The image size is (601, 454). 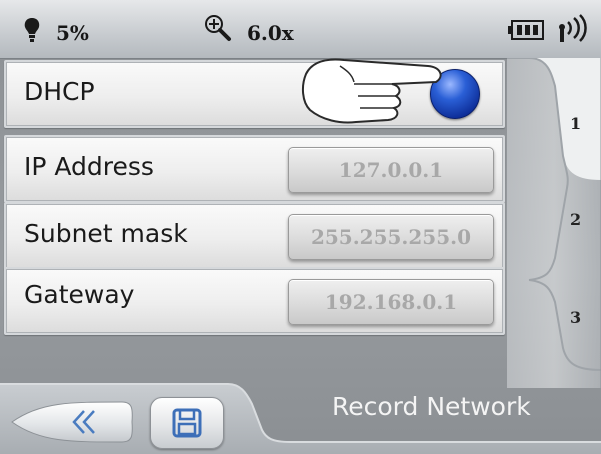 What do you see at coordinates (391, 237) in the screenshot?
I see `subnet-mask-field: 255.255.255.0` at bounding box center [391, 237].